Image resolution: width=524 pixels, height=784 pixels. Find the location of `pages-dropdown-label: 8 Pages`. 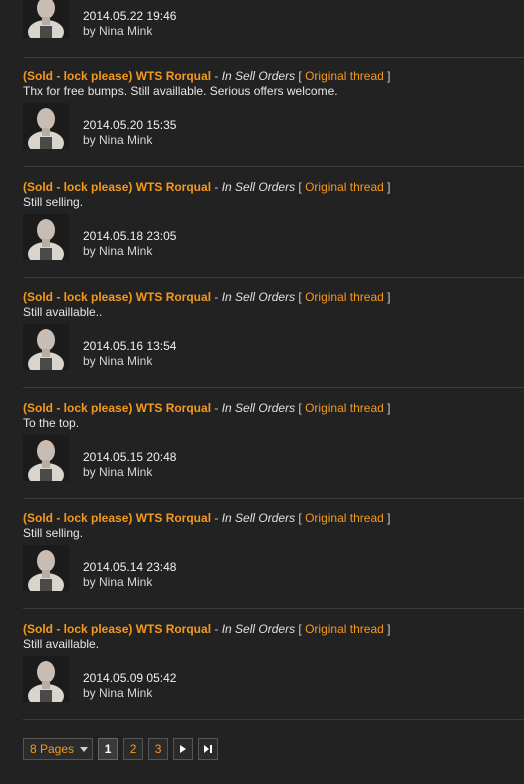

pages-dropdown-label: 8 Pages is located at coordinates (52, 749).